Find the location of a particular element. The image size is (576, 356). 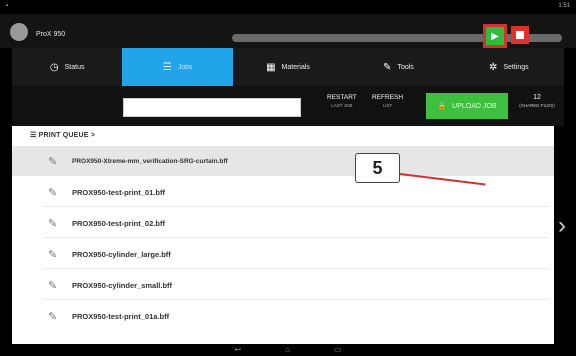

chevron-right-icon: › is located at coordinates (562, 226).